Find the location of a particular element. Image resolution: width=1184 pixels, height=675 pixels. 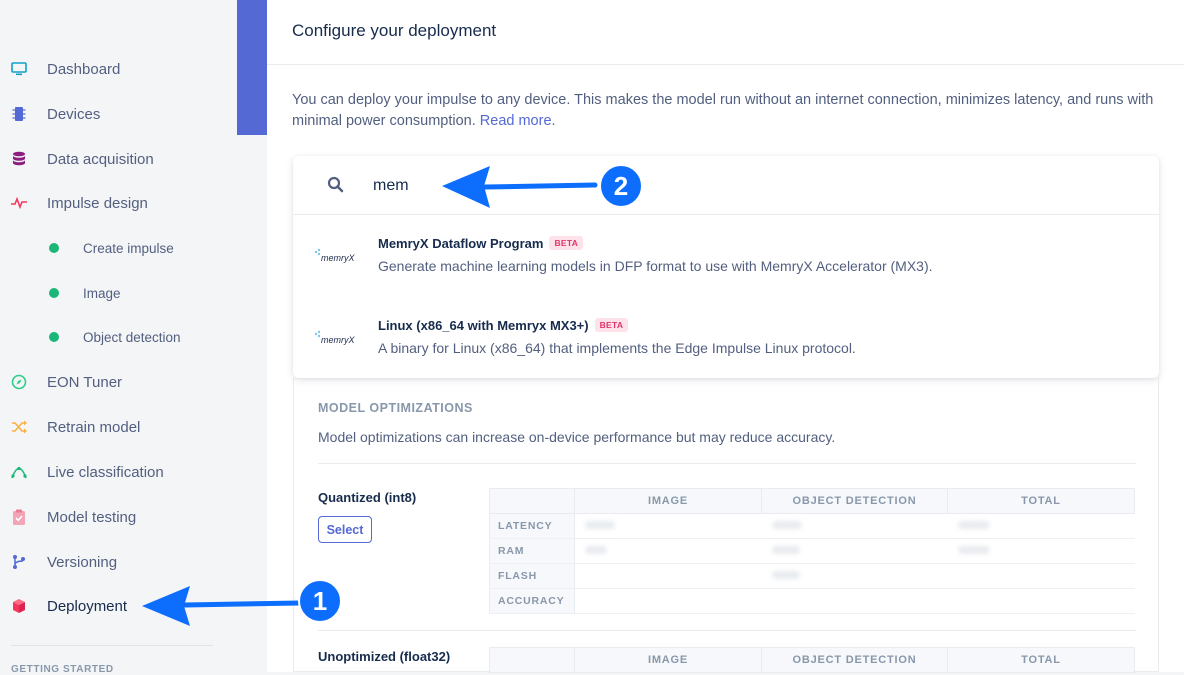

option-name-unoptimized: Unoptimized (float32) is located at coordinates (384, 656).